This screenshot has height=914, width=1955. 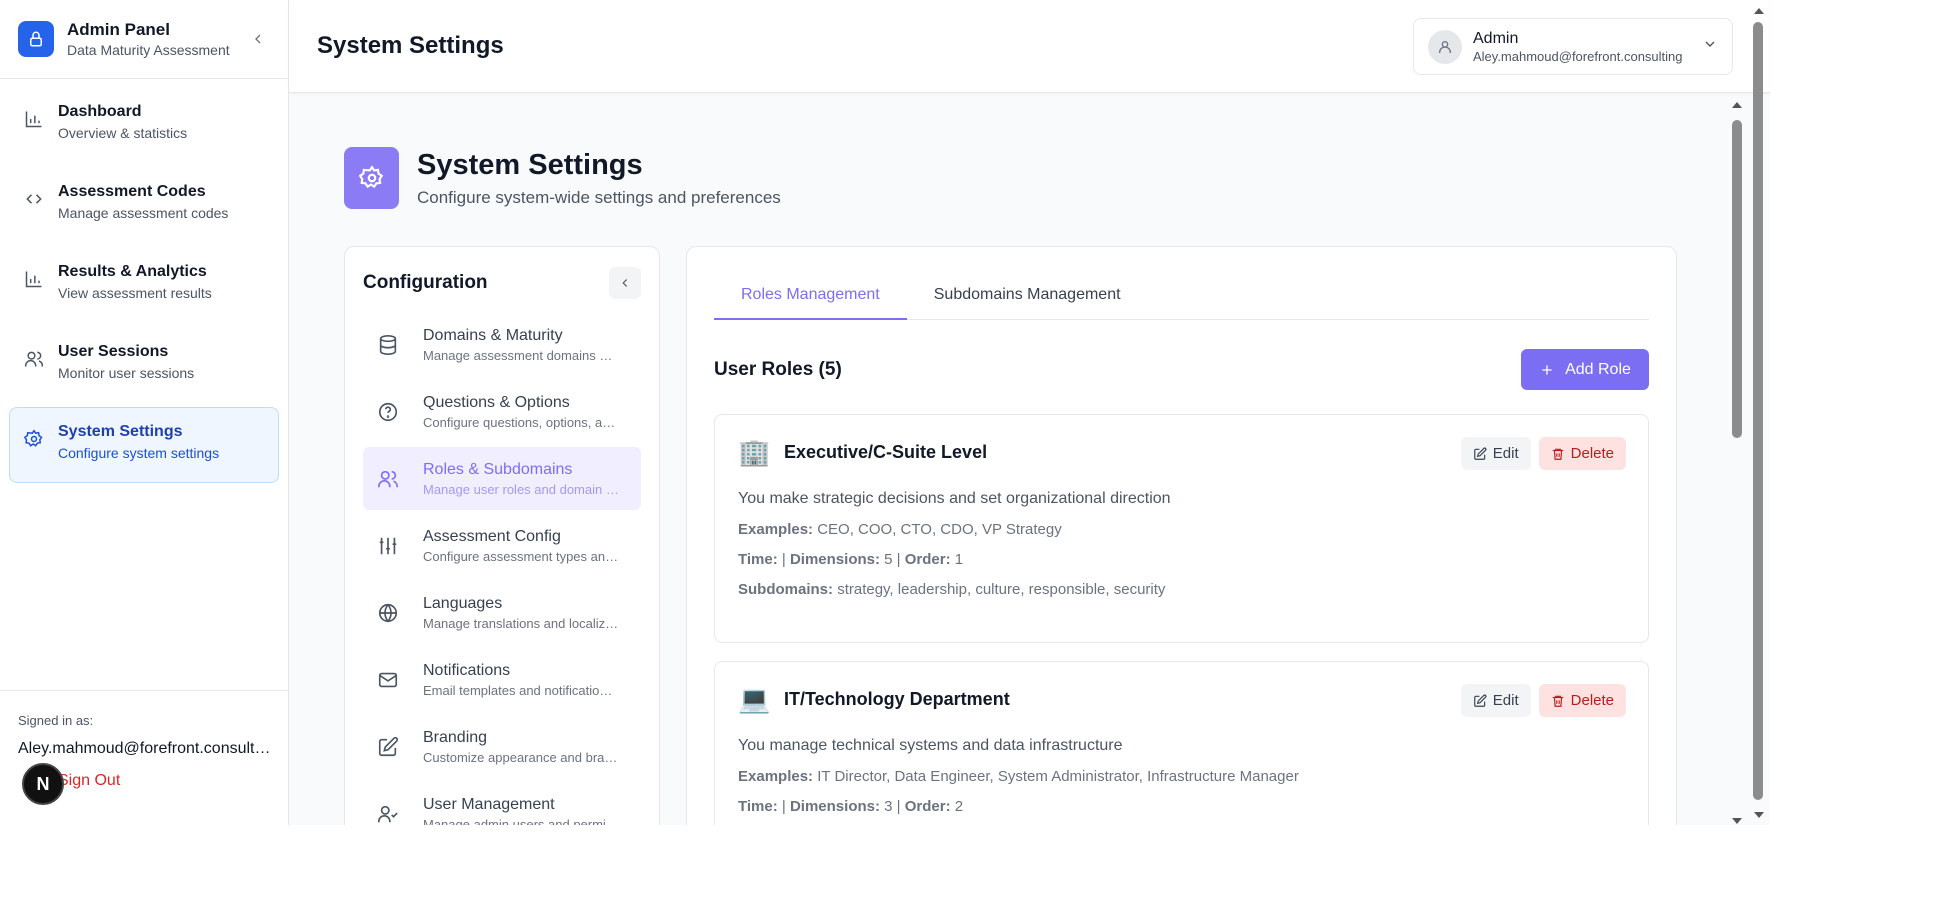 What do you see at coordinates (139, 453) in the screenshot?
I see `sidebar-item-desc: Configure system settings` at bounding box center [139, 453].